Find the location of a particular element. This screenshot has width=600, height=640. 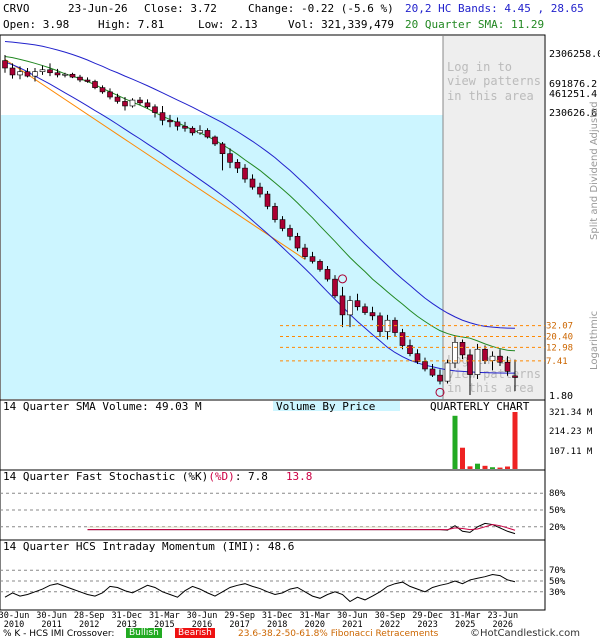

stoch-tick-label: 80% is located at coordinates (557, 494).